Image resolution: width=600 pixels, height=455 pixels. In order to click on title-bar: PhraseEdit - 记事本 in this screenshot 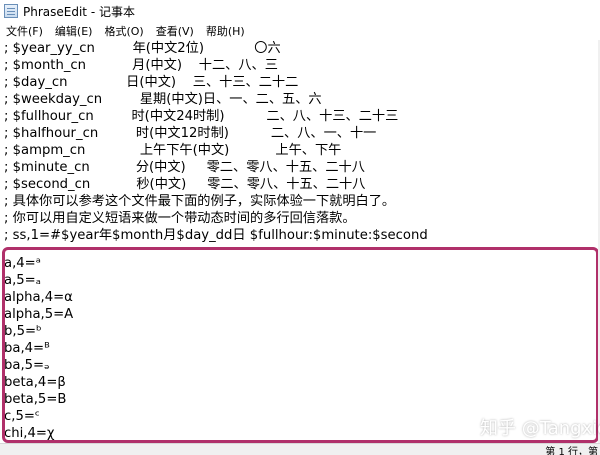, I will do `click(300, 11)`.